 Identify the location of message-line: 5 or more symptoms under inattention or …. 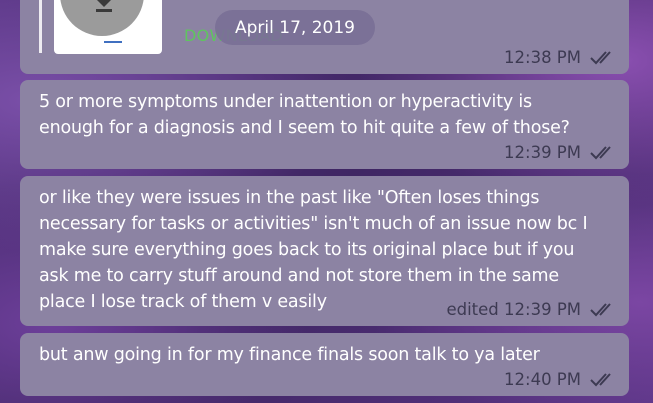
(285, 102).